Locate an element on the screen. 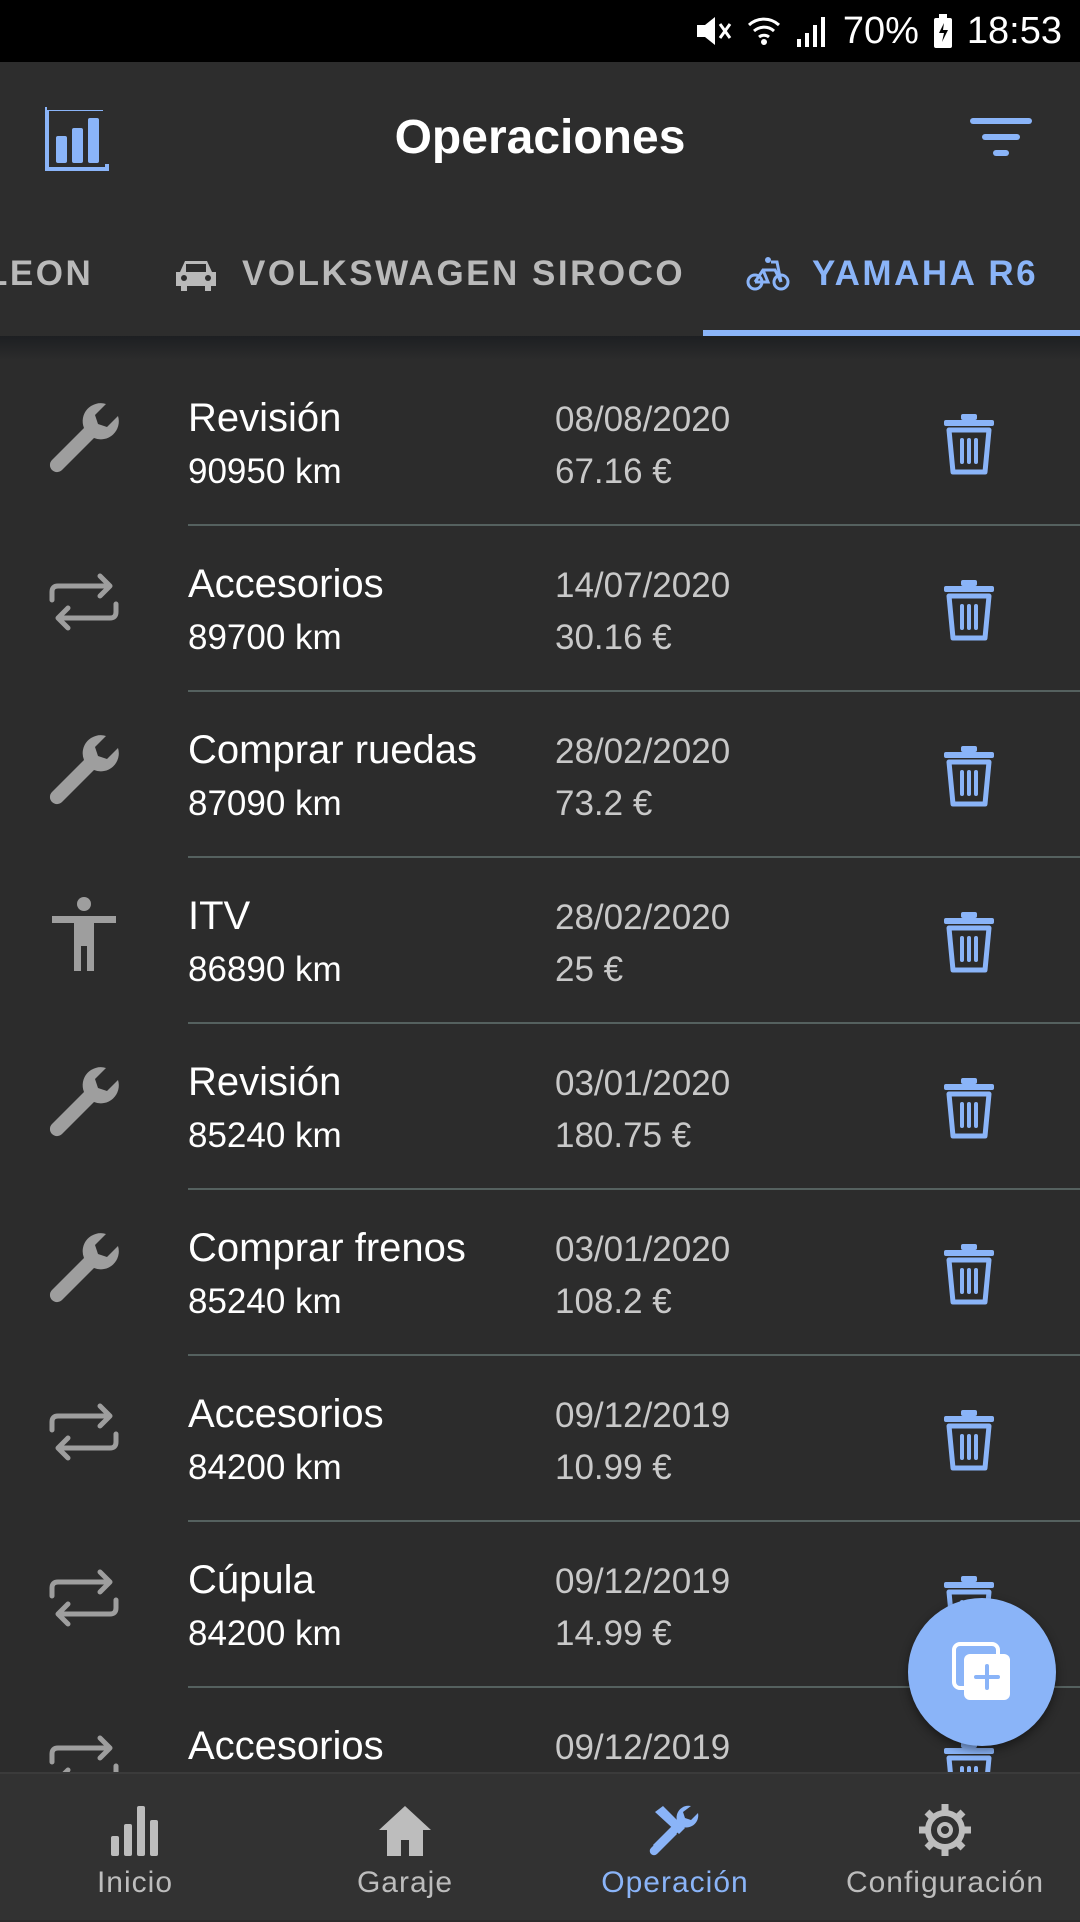  bar-chart-icon is located at coordinates (134, 1831).